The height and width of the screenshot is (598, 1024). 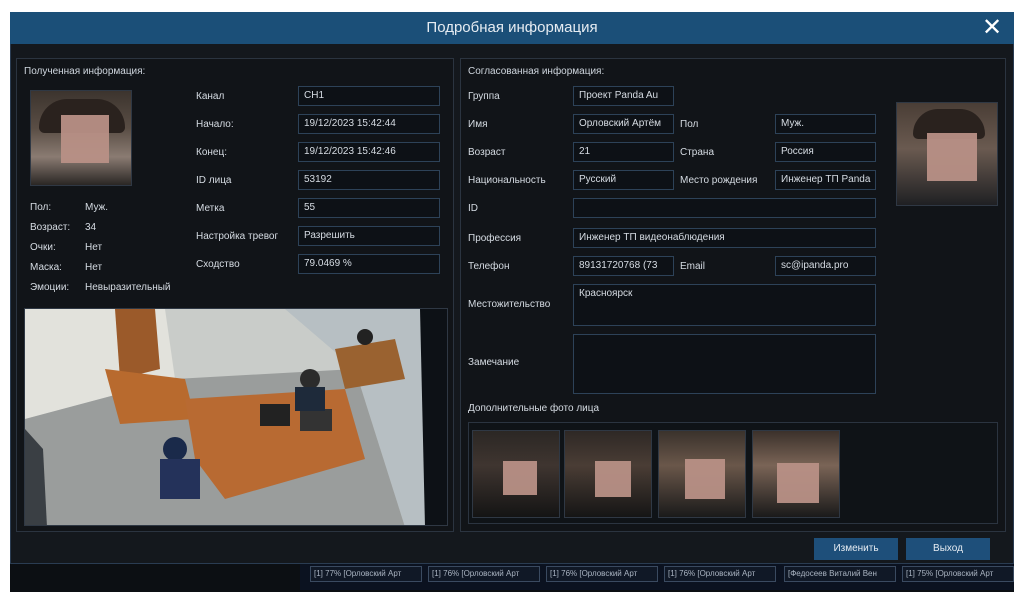 I want to click on attr-emotion-value: Невыразительный, so click(x=128, y=287).